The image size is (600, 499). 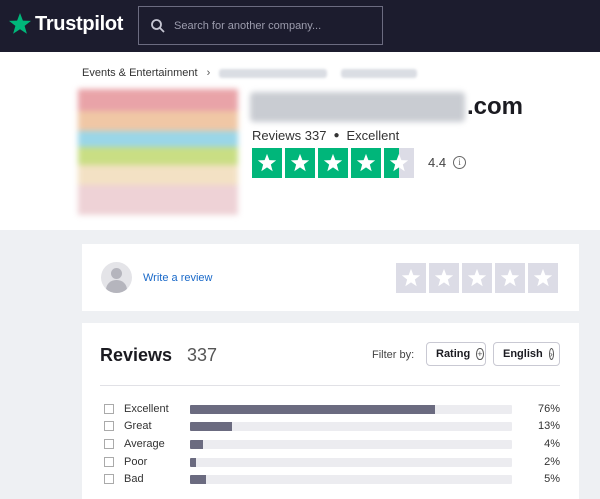 What do you see at coordinates (548, 409) in the screenshot?
I see `rating-percent: 76%` at bounding box center [548, 409].